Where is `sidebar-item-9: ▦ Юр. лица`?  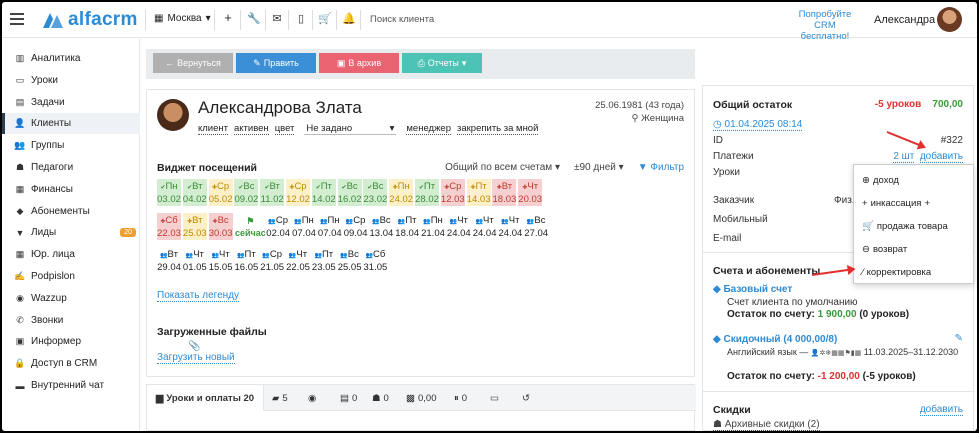
sidebar-item-9: ▦ Юр. лица is located at coordinates (71, 254).